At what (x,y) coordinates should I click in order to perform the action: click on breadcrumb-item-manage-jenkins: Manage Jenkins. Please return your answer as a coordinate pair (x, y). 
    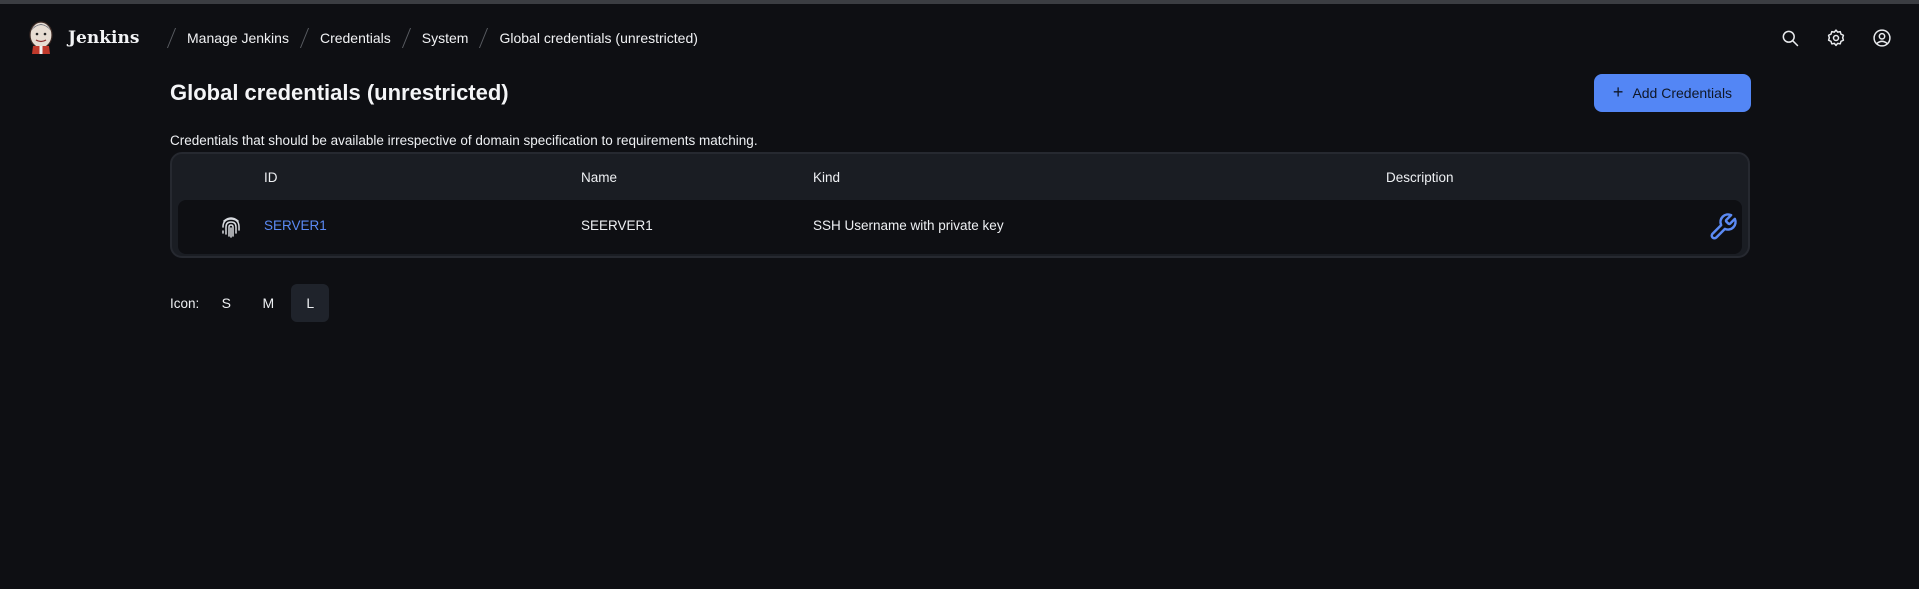
    Looking at the image, I should click on (222, 38).